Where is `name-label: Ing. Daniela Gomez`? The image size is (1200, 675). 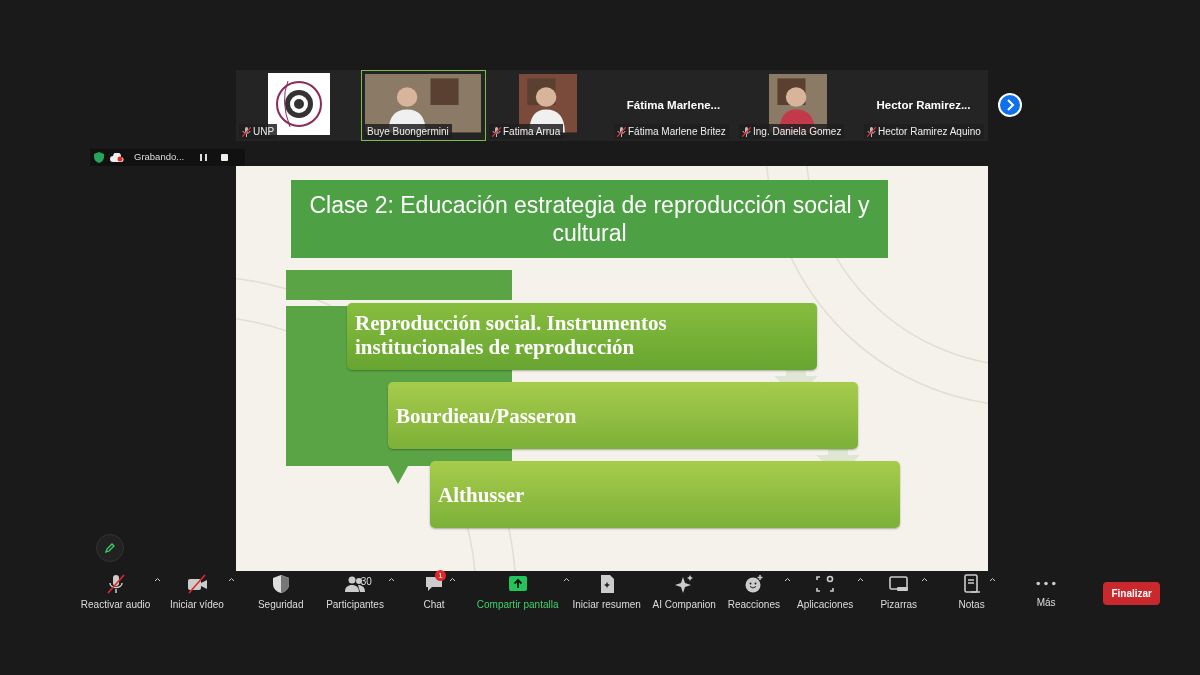 name-label: Ing. Daniela Gomez is located at coordinates (792, 131).